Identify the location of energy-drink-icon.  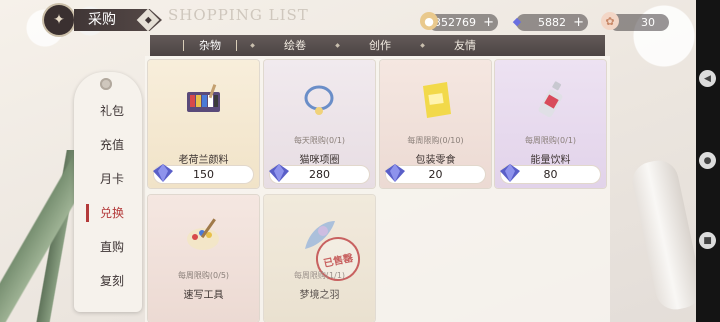
(550, 99).